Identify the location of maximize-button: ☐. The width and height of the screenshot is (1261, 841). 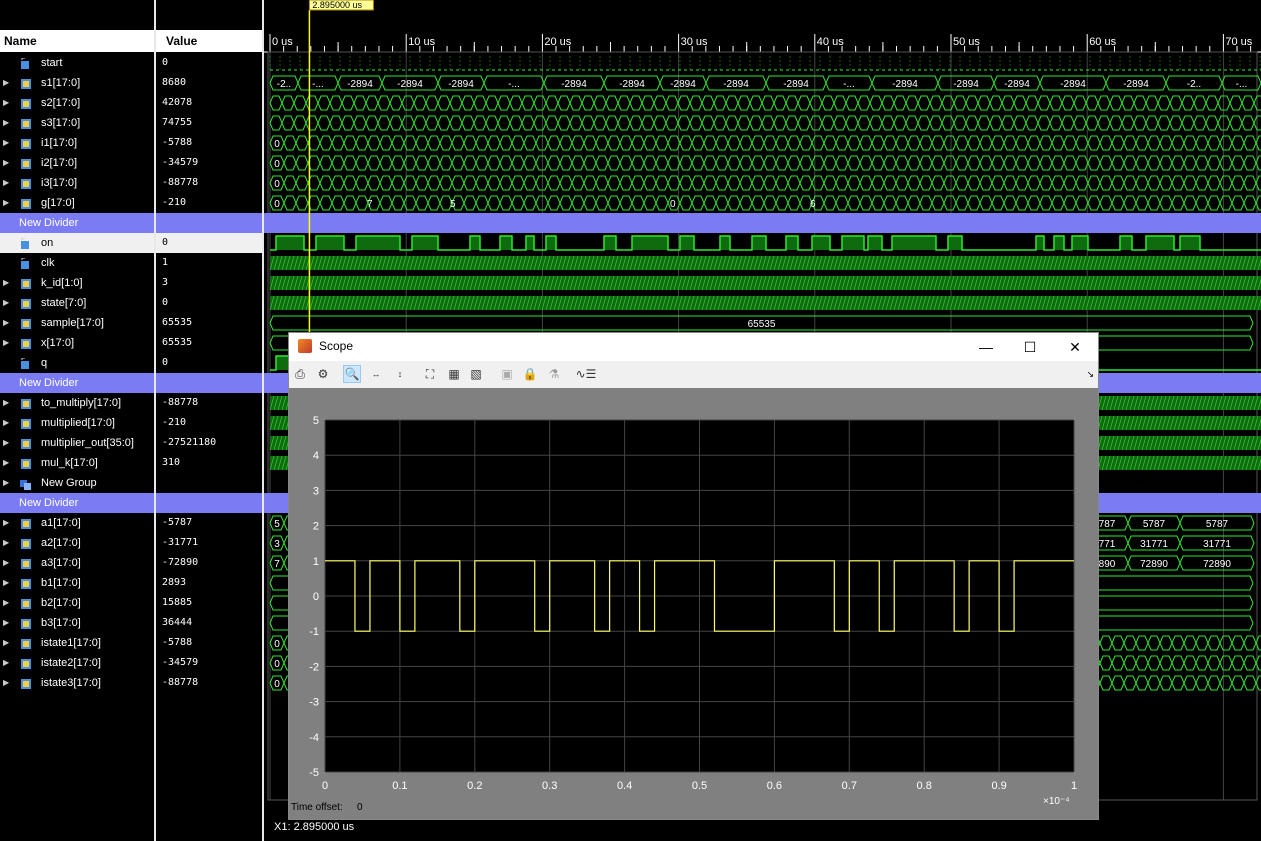
(1030, 347).